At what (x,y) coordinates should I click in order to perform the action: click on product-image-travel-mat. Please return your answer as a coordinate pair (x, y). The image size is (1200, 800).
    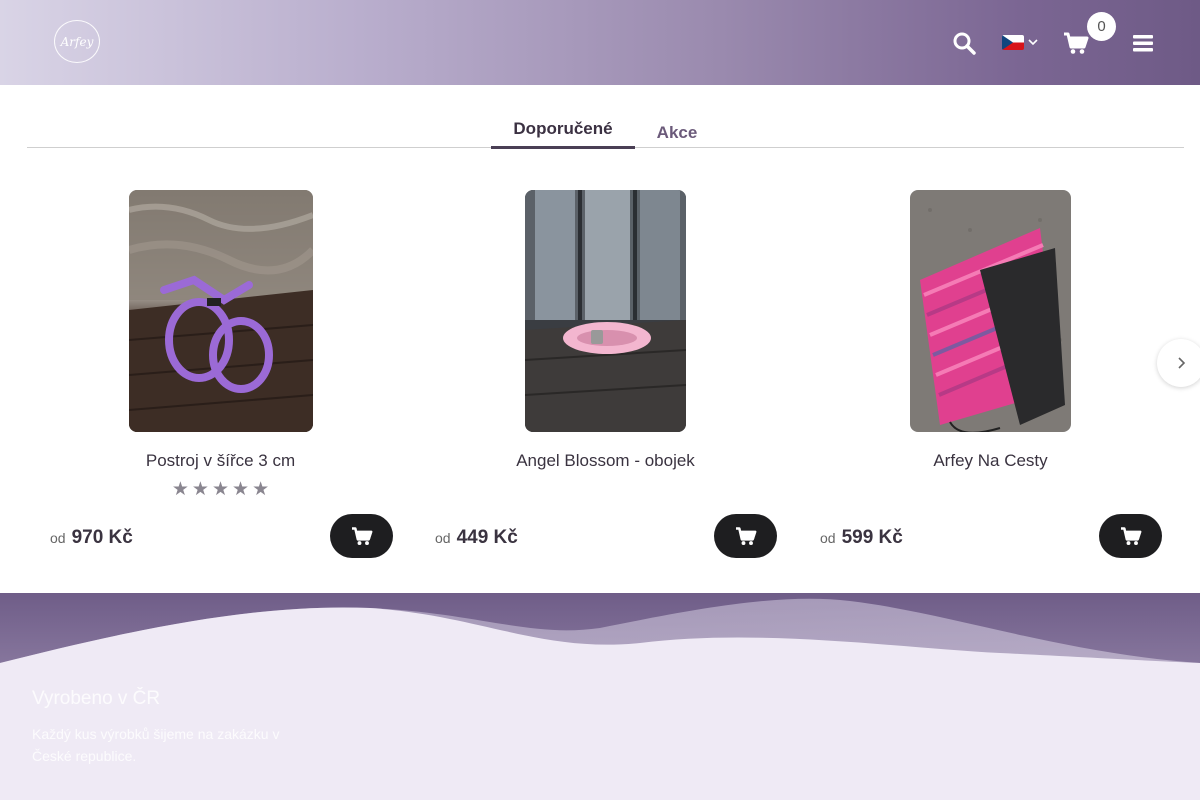
    Looking at the image, I should click on (990, 311).